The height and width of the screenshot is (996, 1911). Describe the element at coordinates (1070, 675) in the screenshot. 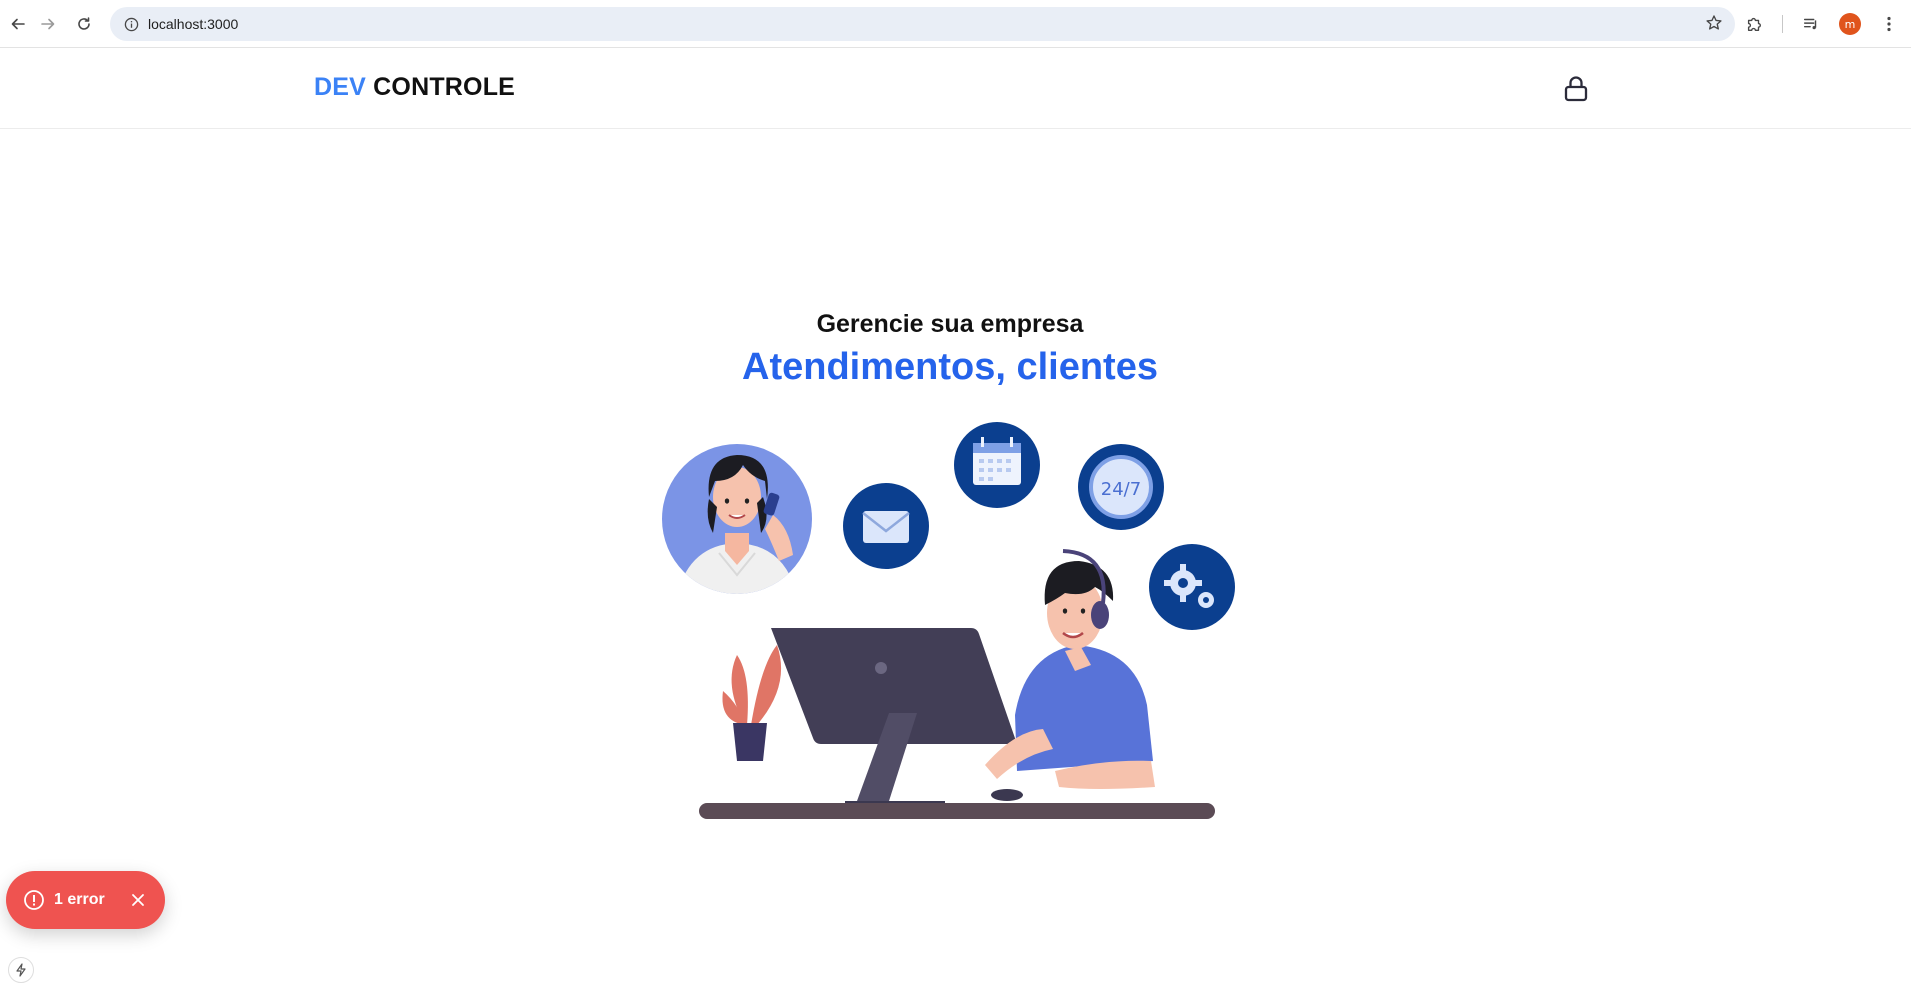

I see `support-agent-illustration` at that location.